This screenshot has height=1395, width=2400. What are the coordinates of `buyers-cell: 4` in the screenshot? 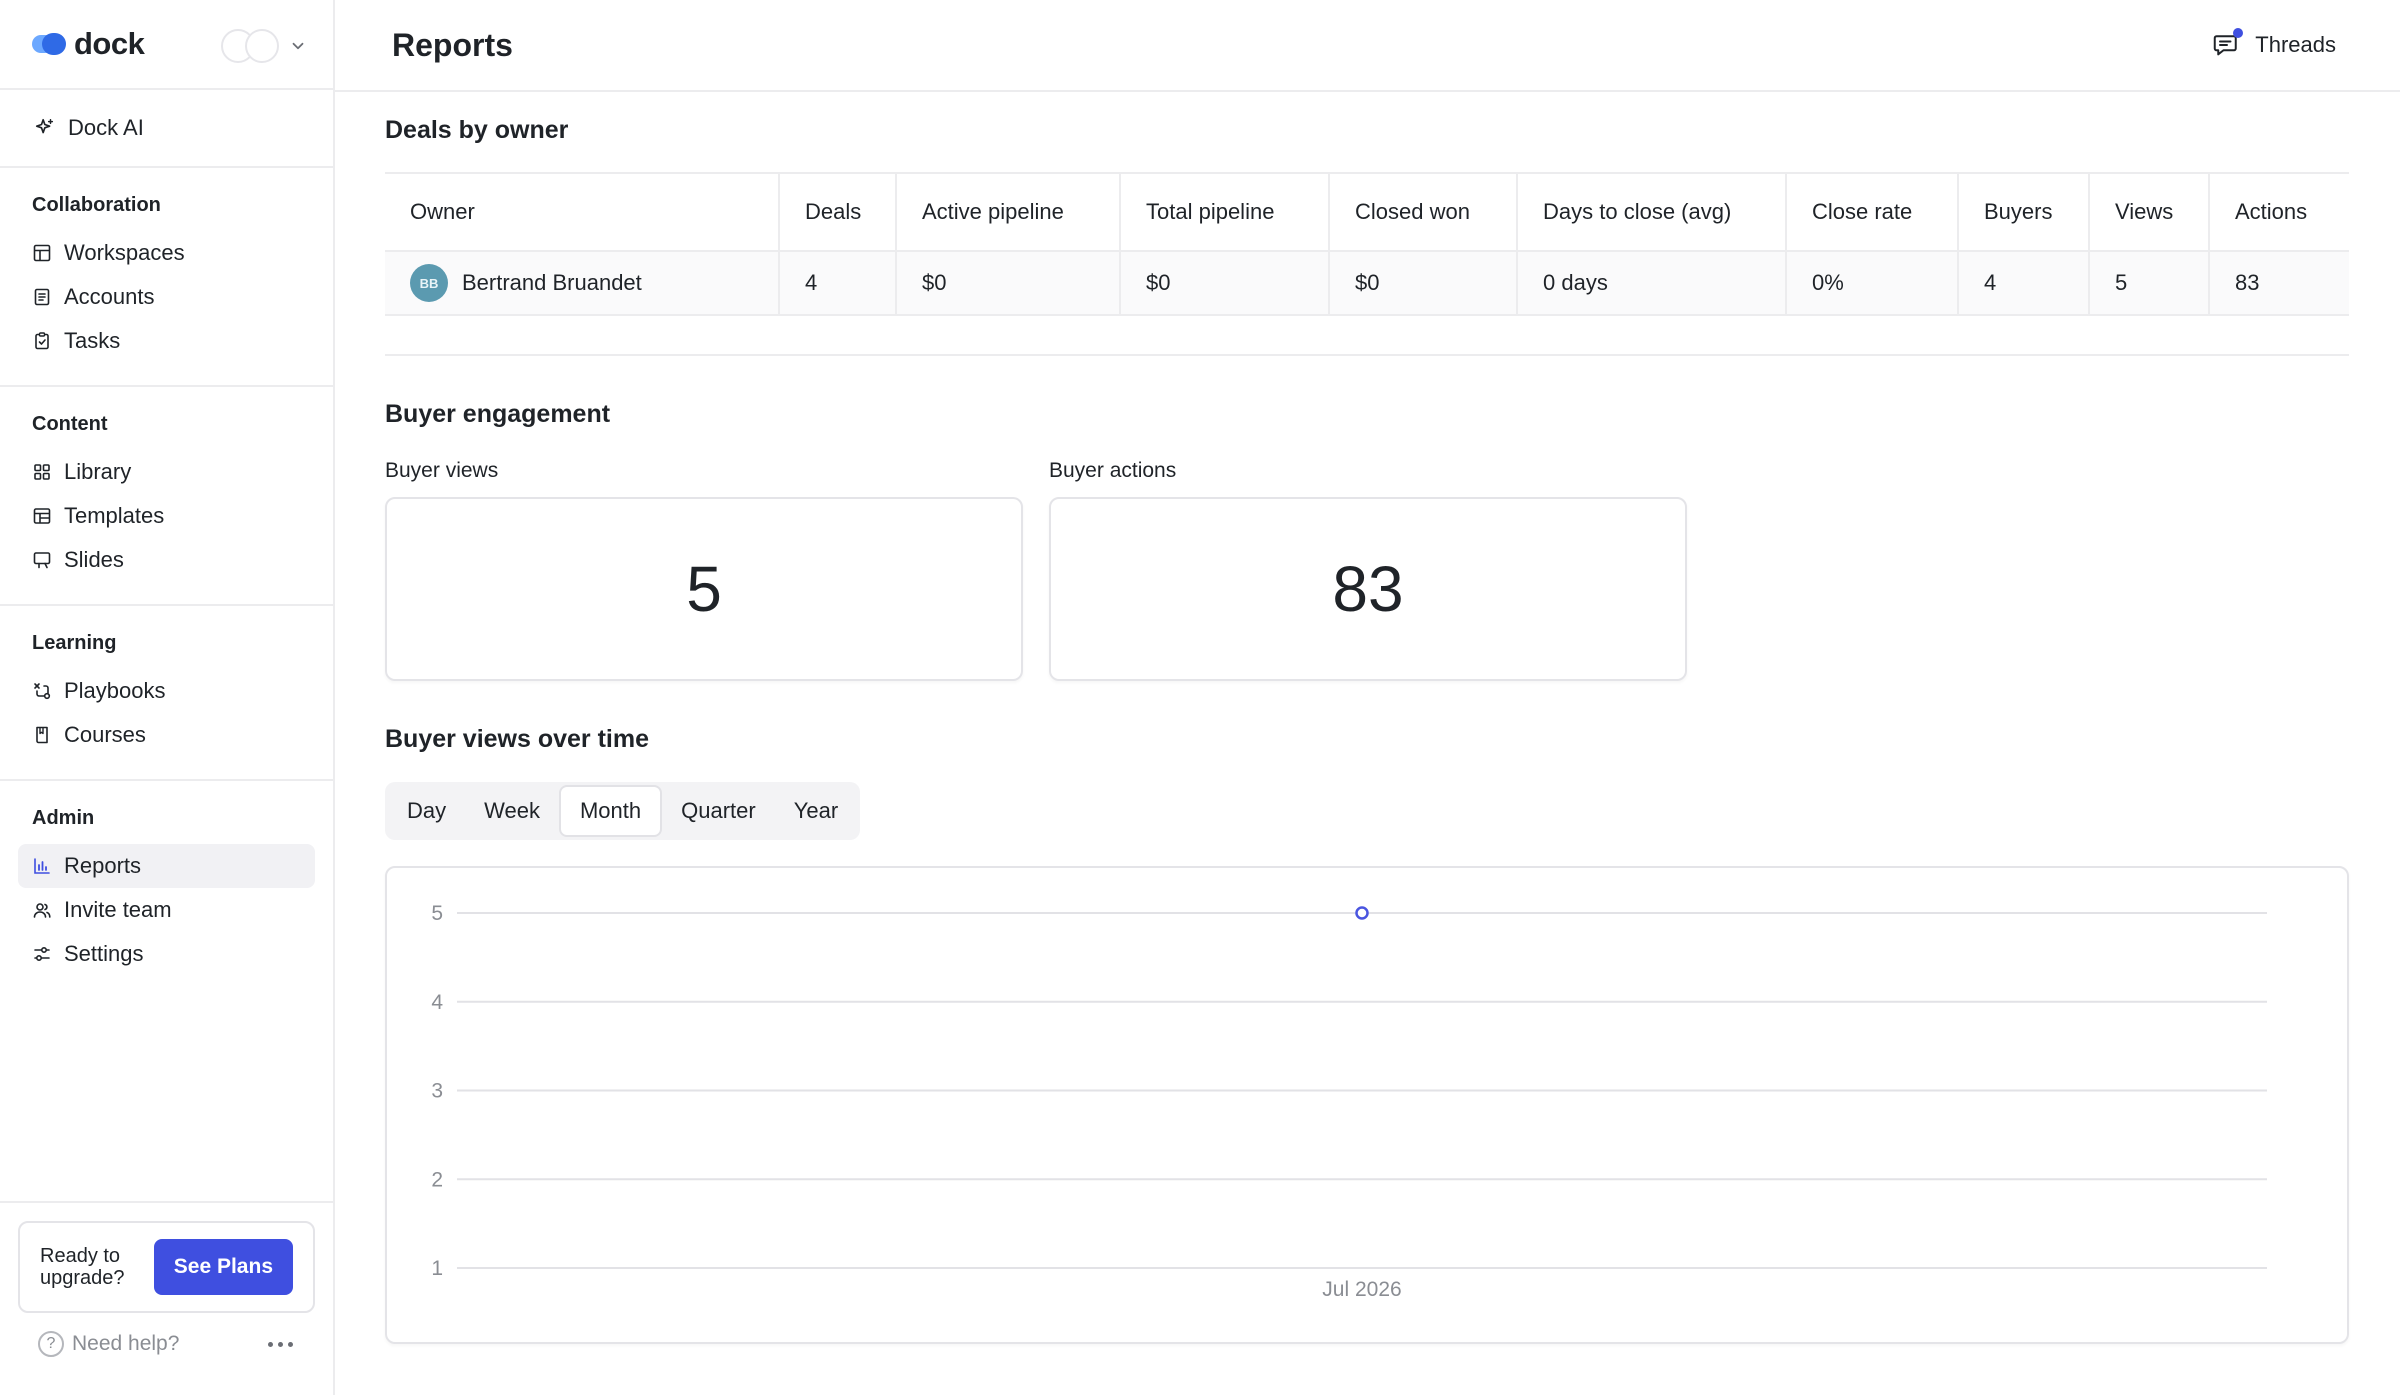 It's located at (2023, 283).